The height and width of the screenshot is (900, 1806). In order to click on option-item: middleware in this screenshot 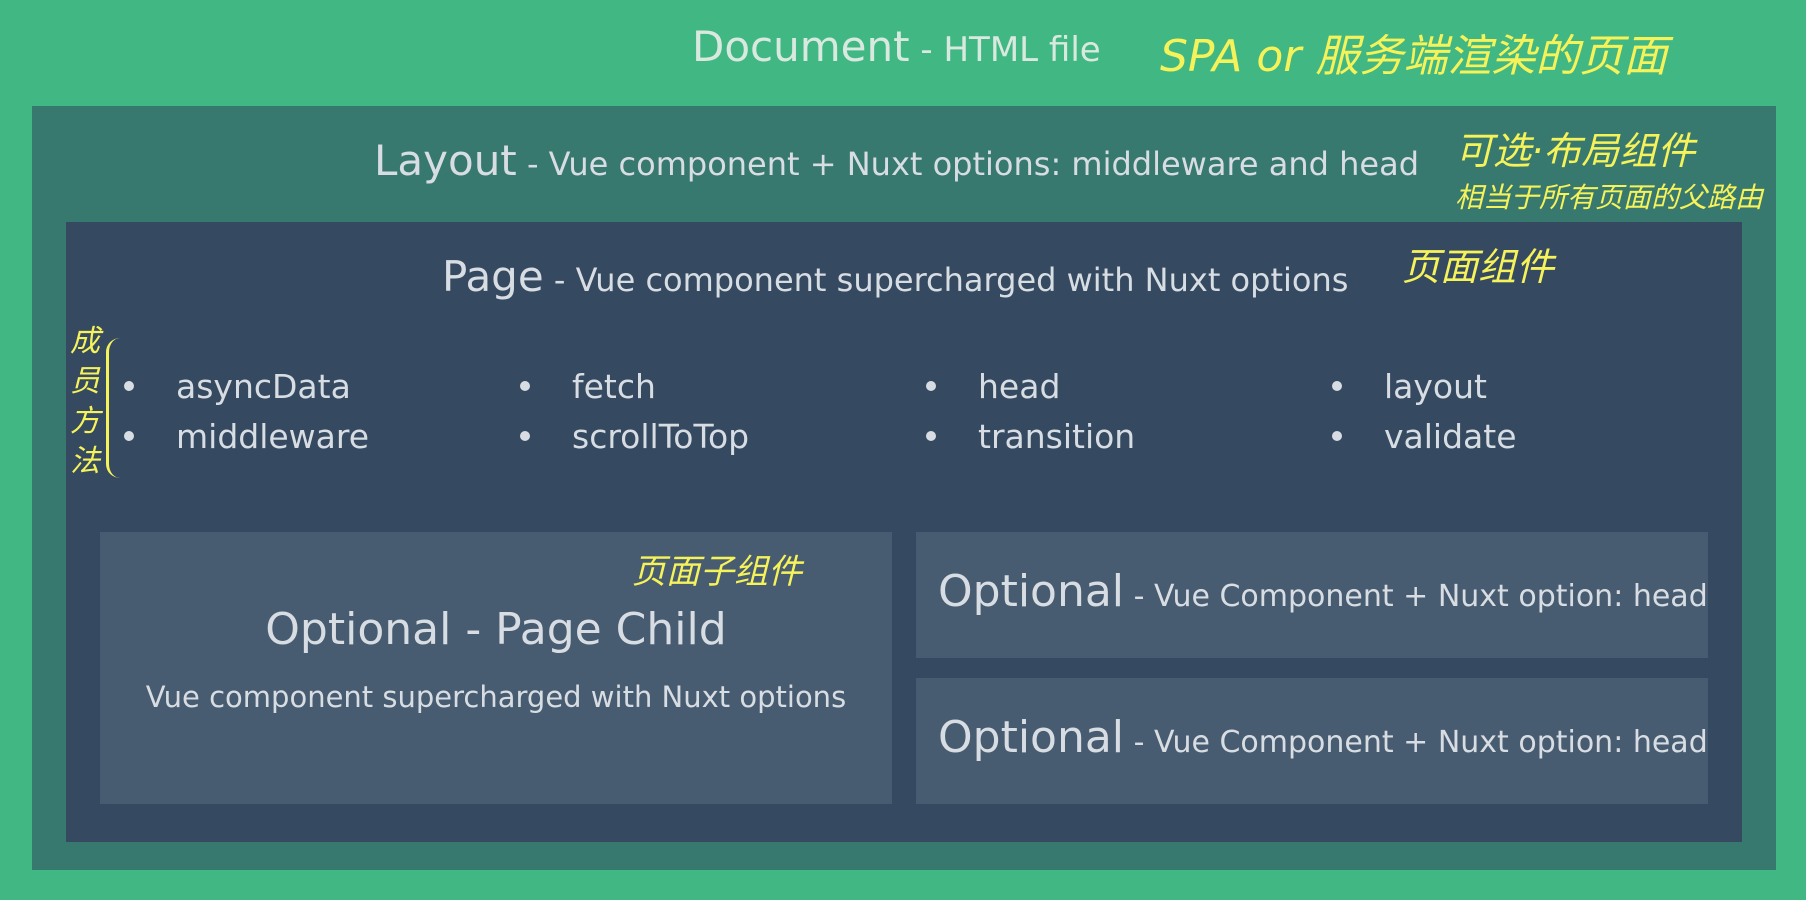, I will do `click(246, 437)`.